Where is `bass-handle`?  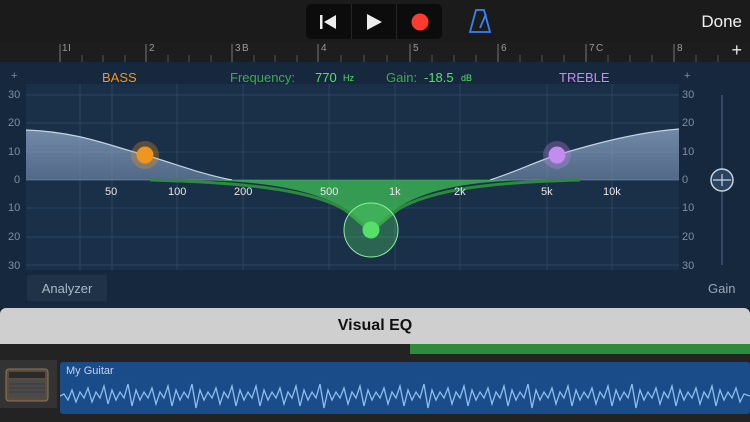
bass-handle is located at coordinates (145, 155).